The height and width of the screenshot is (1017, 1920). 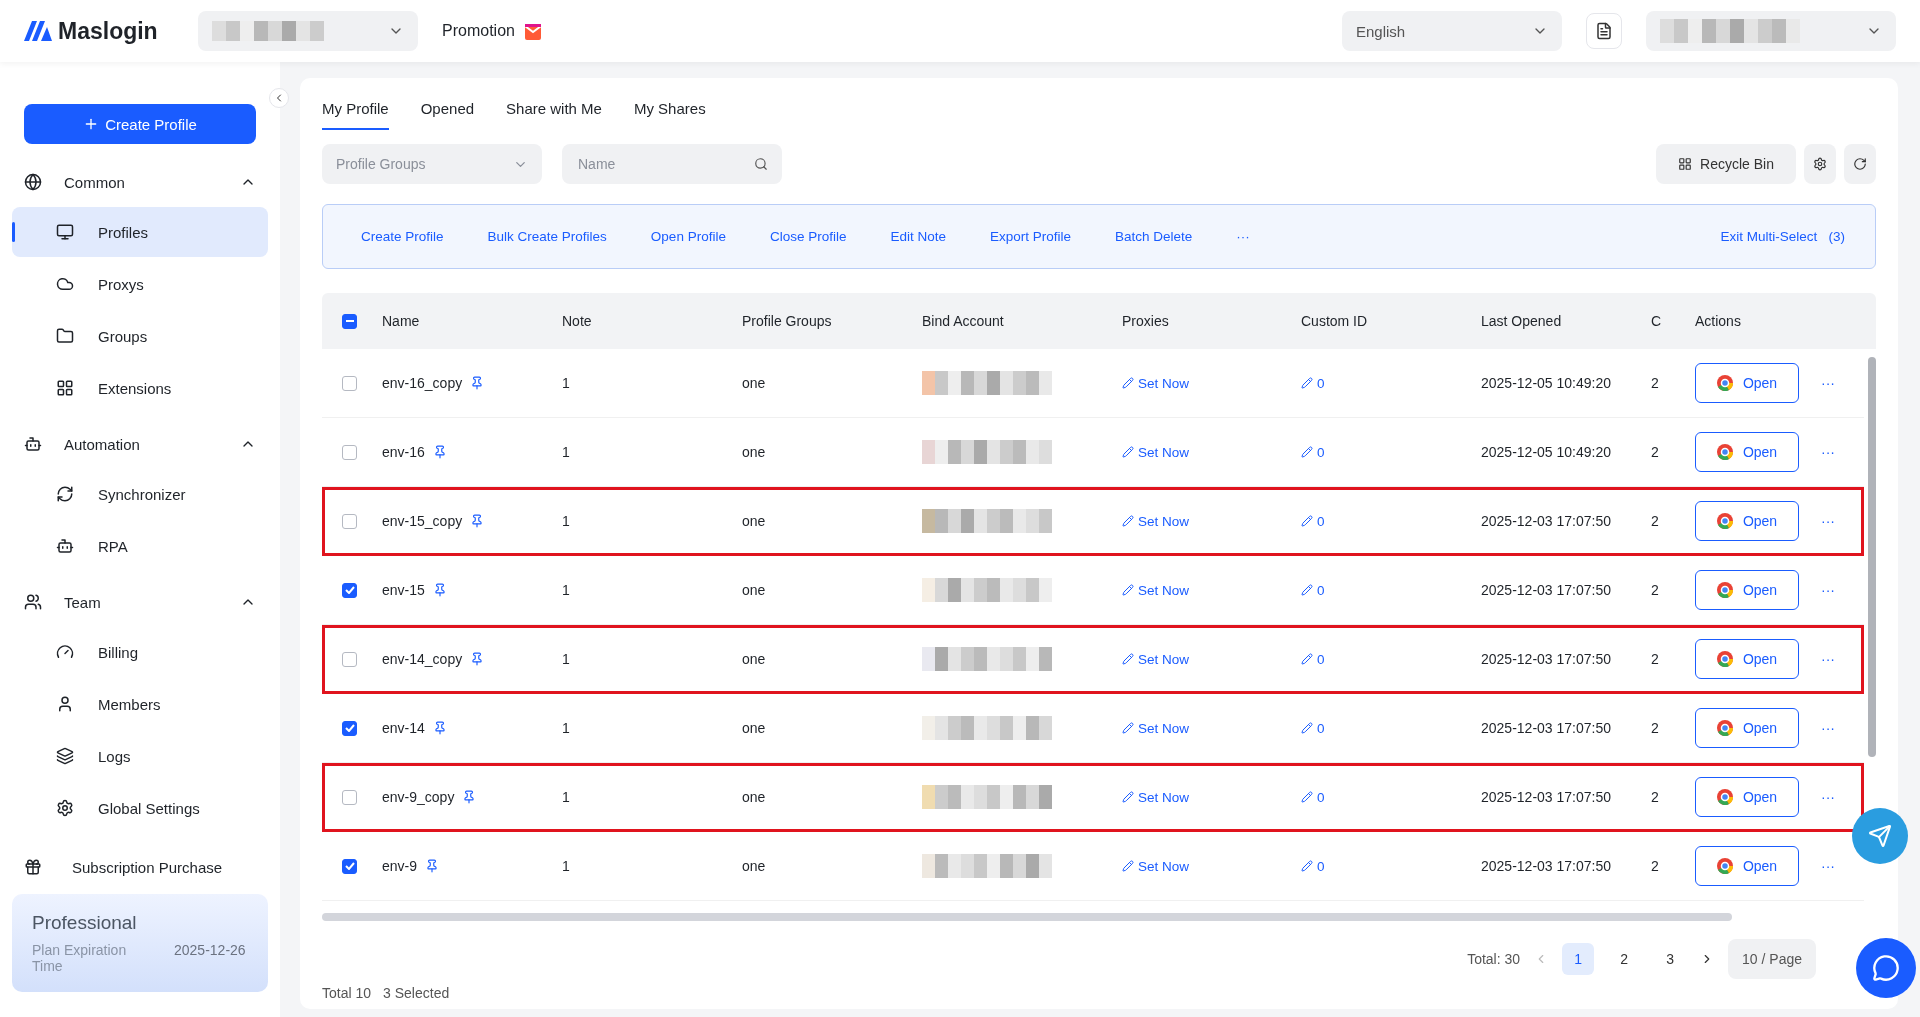 What do you see at coordinates (140, 756) in the screenshot?
I see `sidebar-item: Logs` at bounding box center [140, 756].